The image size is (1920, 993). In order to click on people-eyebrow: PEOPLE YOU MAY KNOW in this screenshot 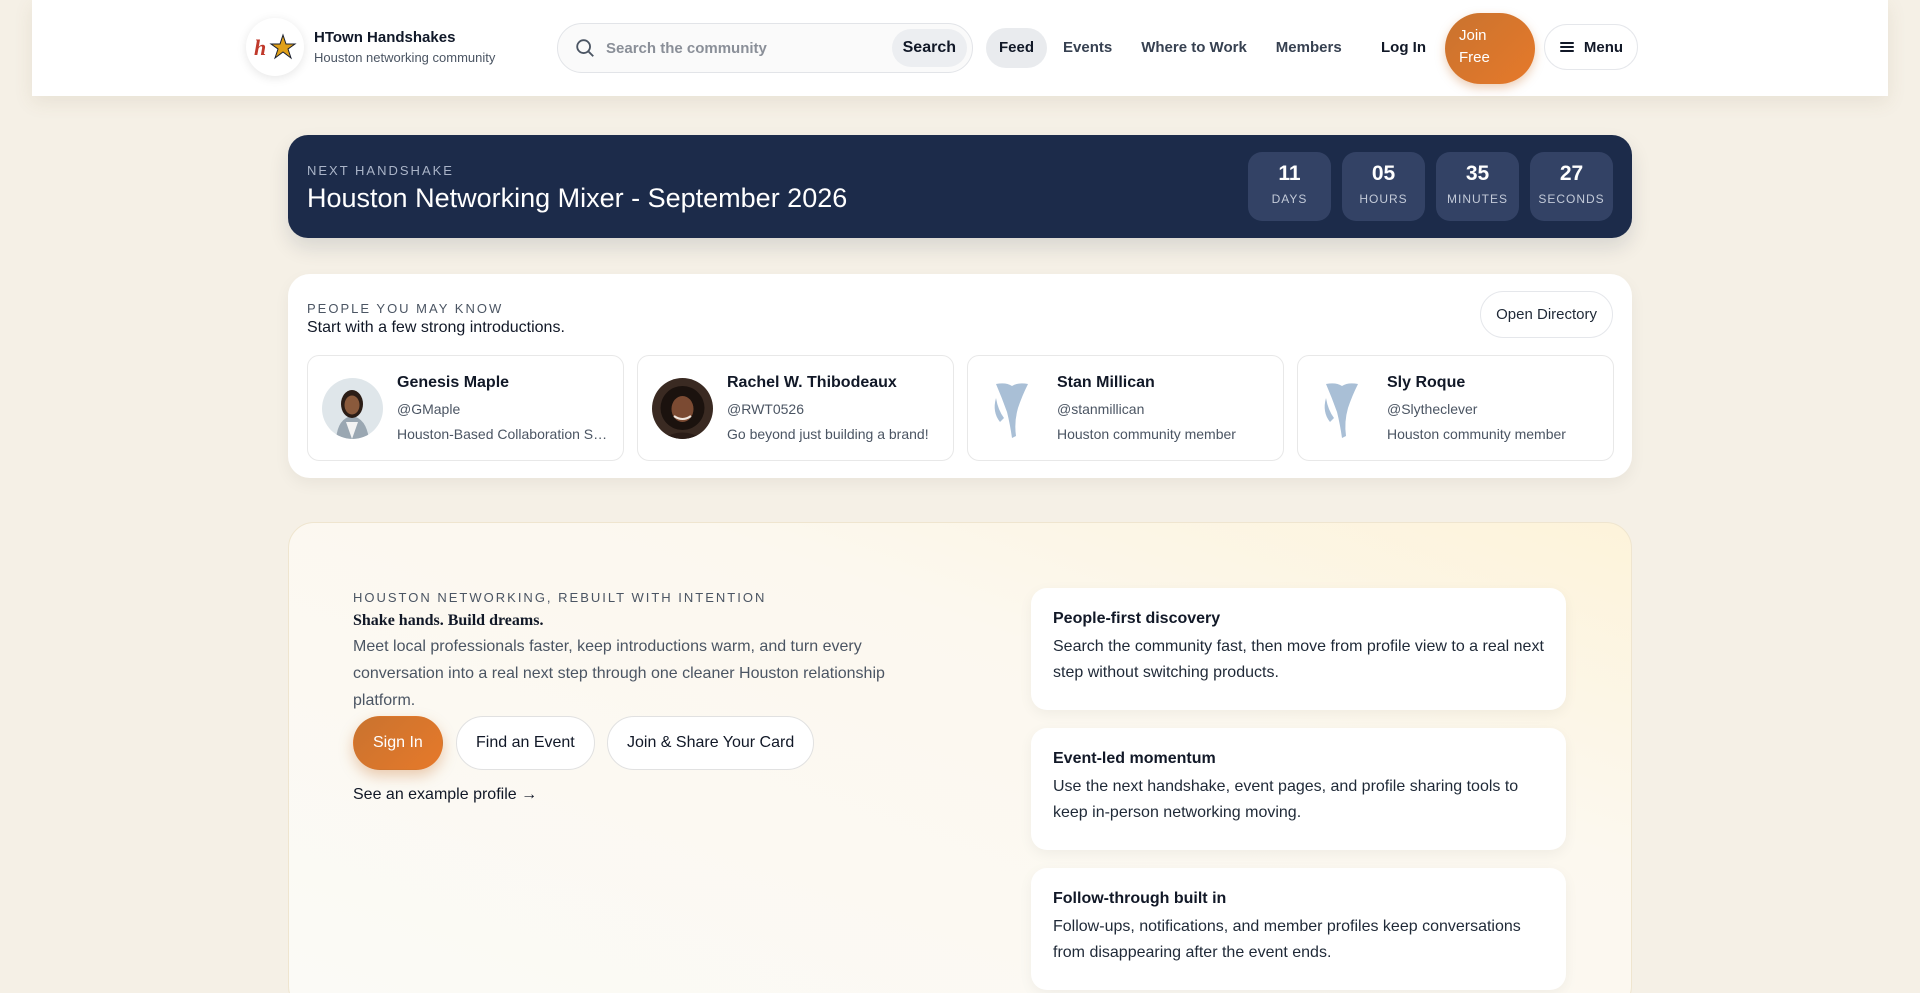, I will do `click(405, 308)`.